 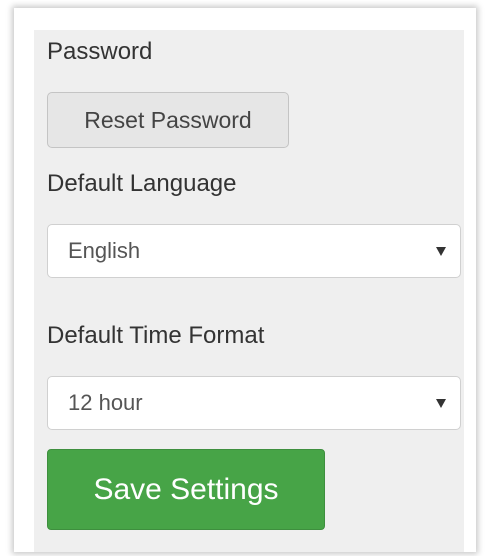 I want to click on time-format-select: 12 hour, so click(x=254, y=403).